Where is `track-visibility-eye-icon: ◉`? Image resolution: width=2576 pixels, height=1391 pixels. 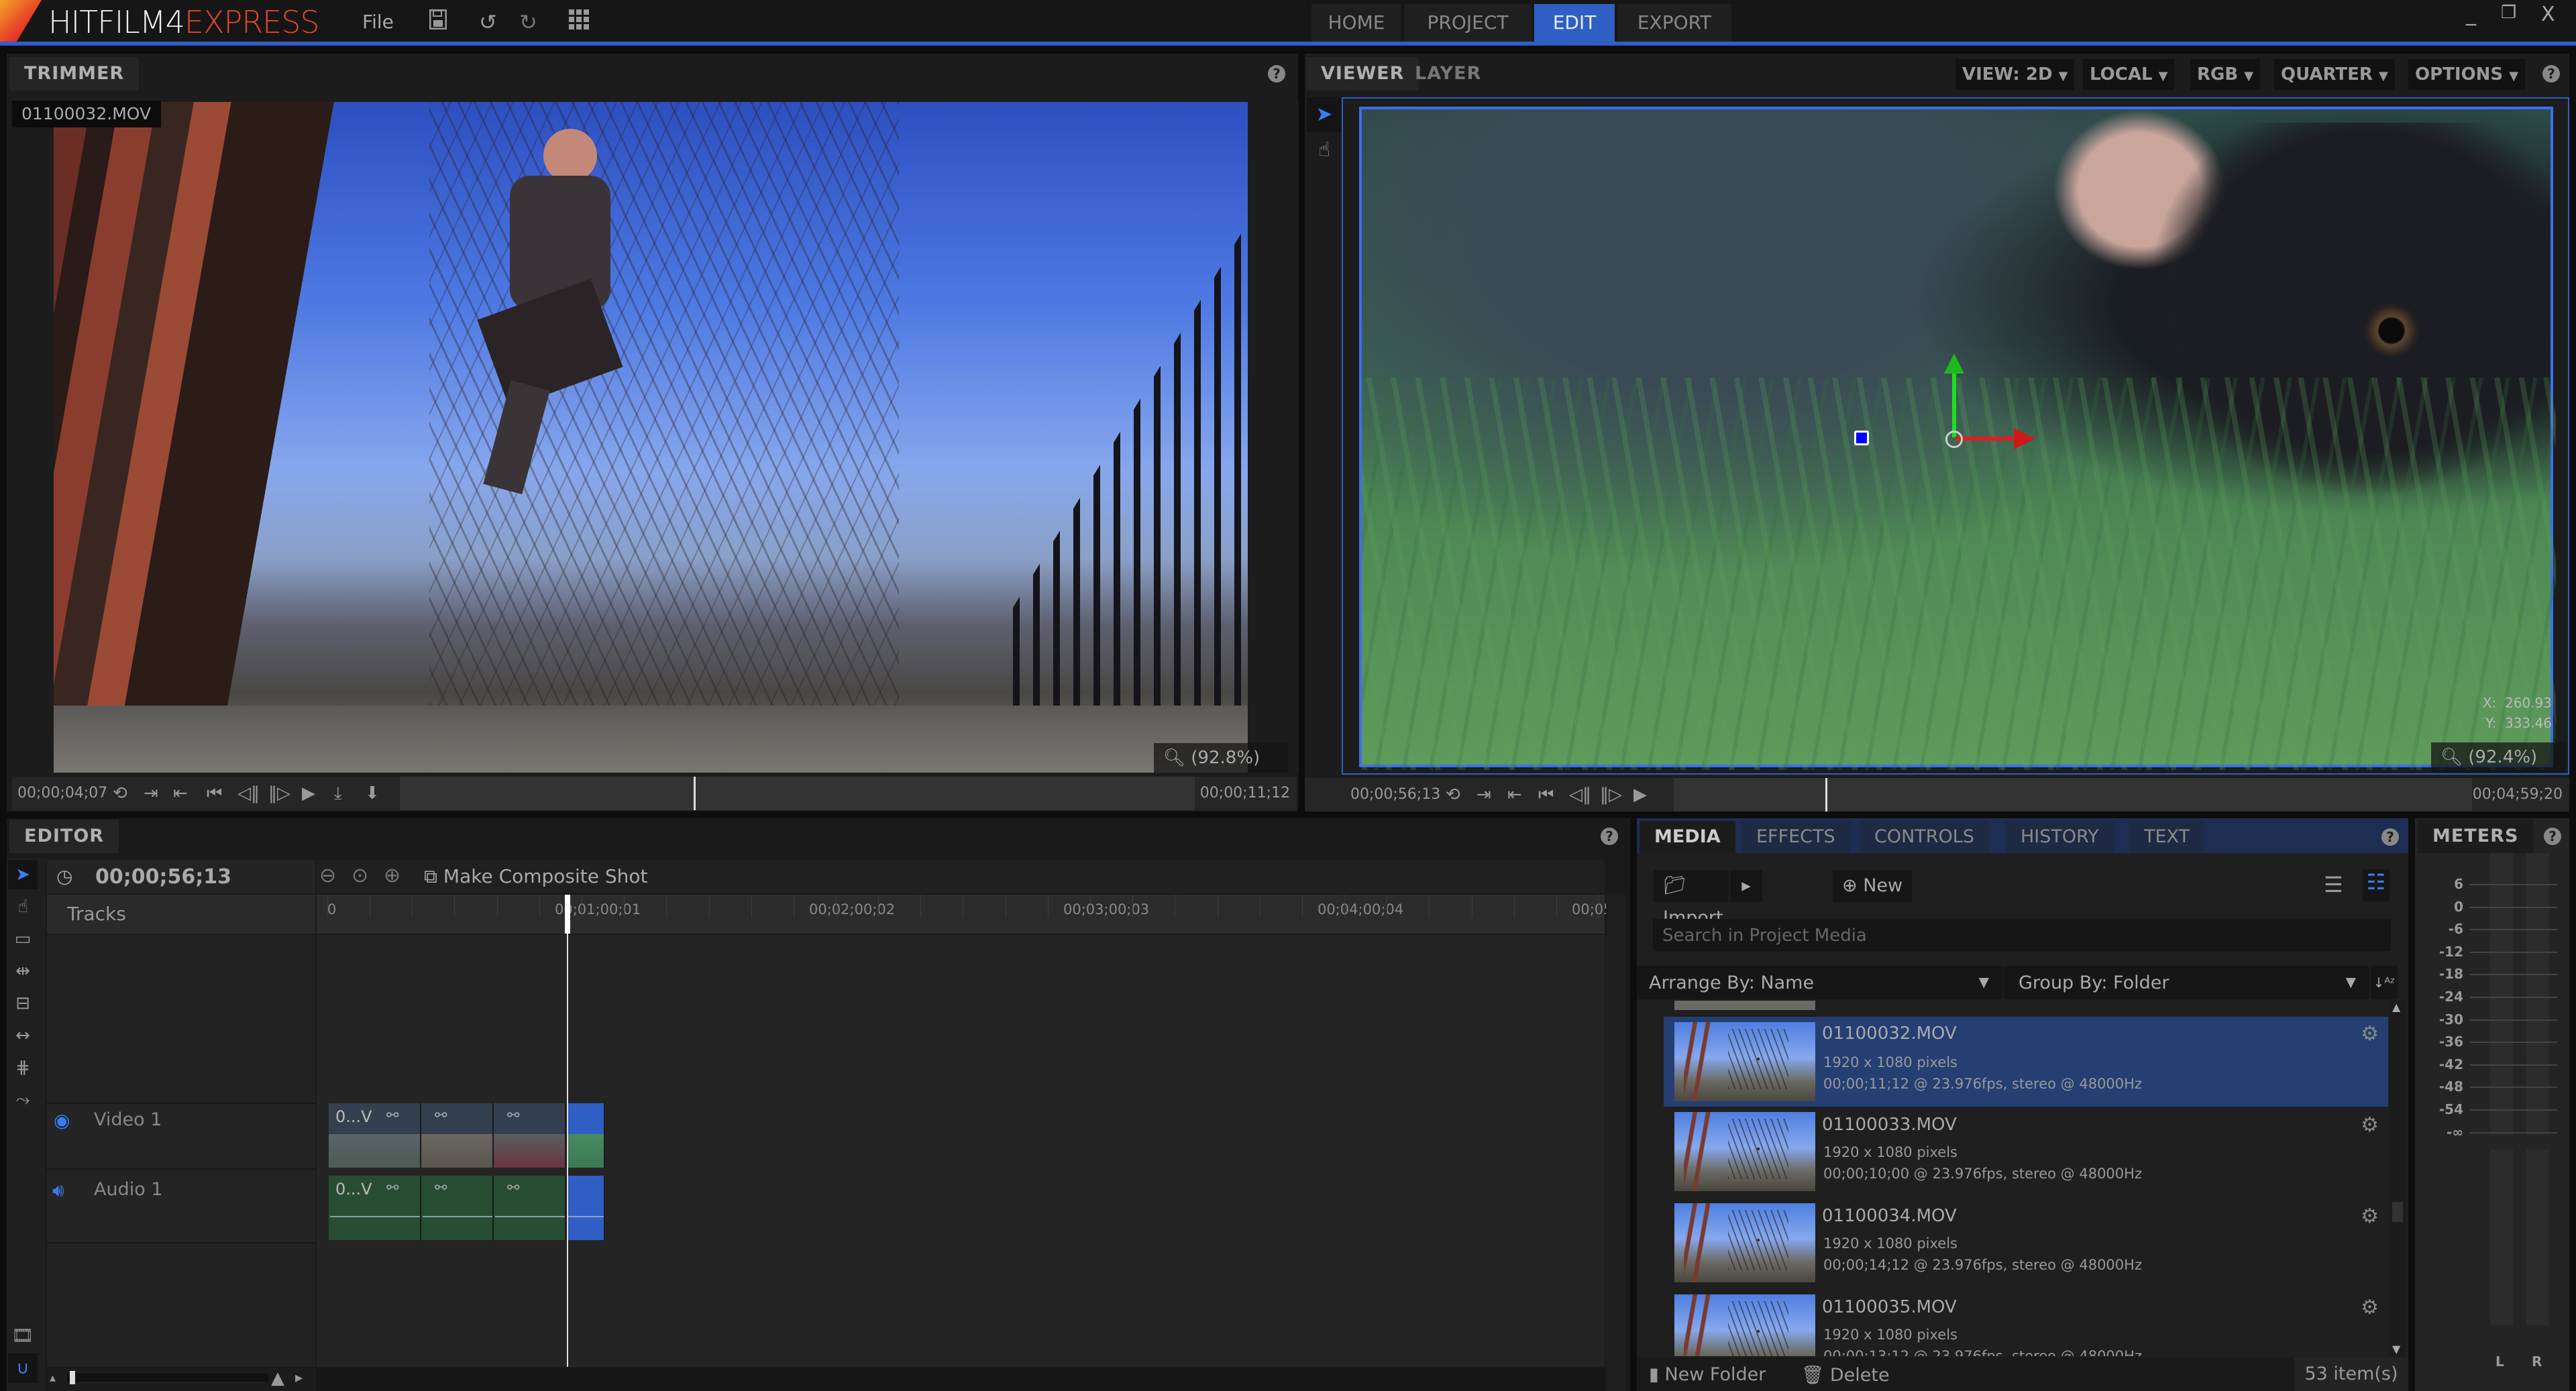
track-visibility-eye-icon: ◉ is located at coordinates (62, 1120).